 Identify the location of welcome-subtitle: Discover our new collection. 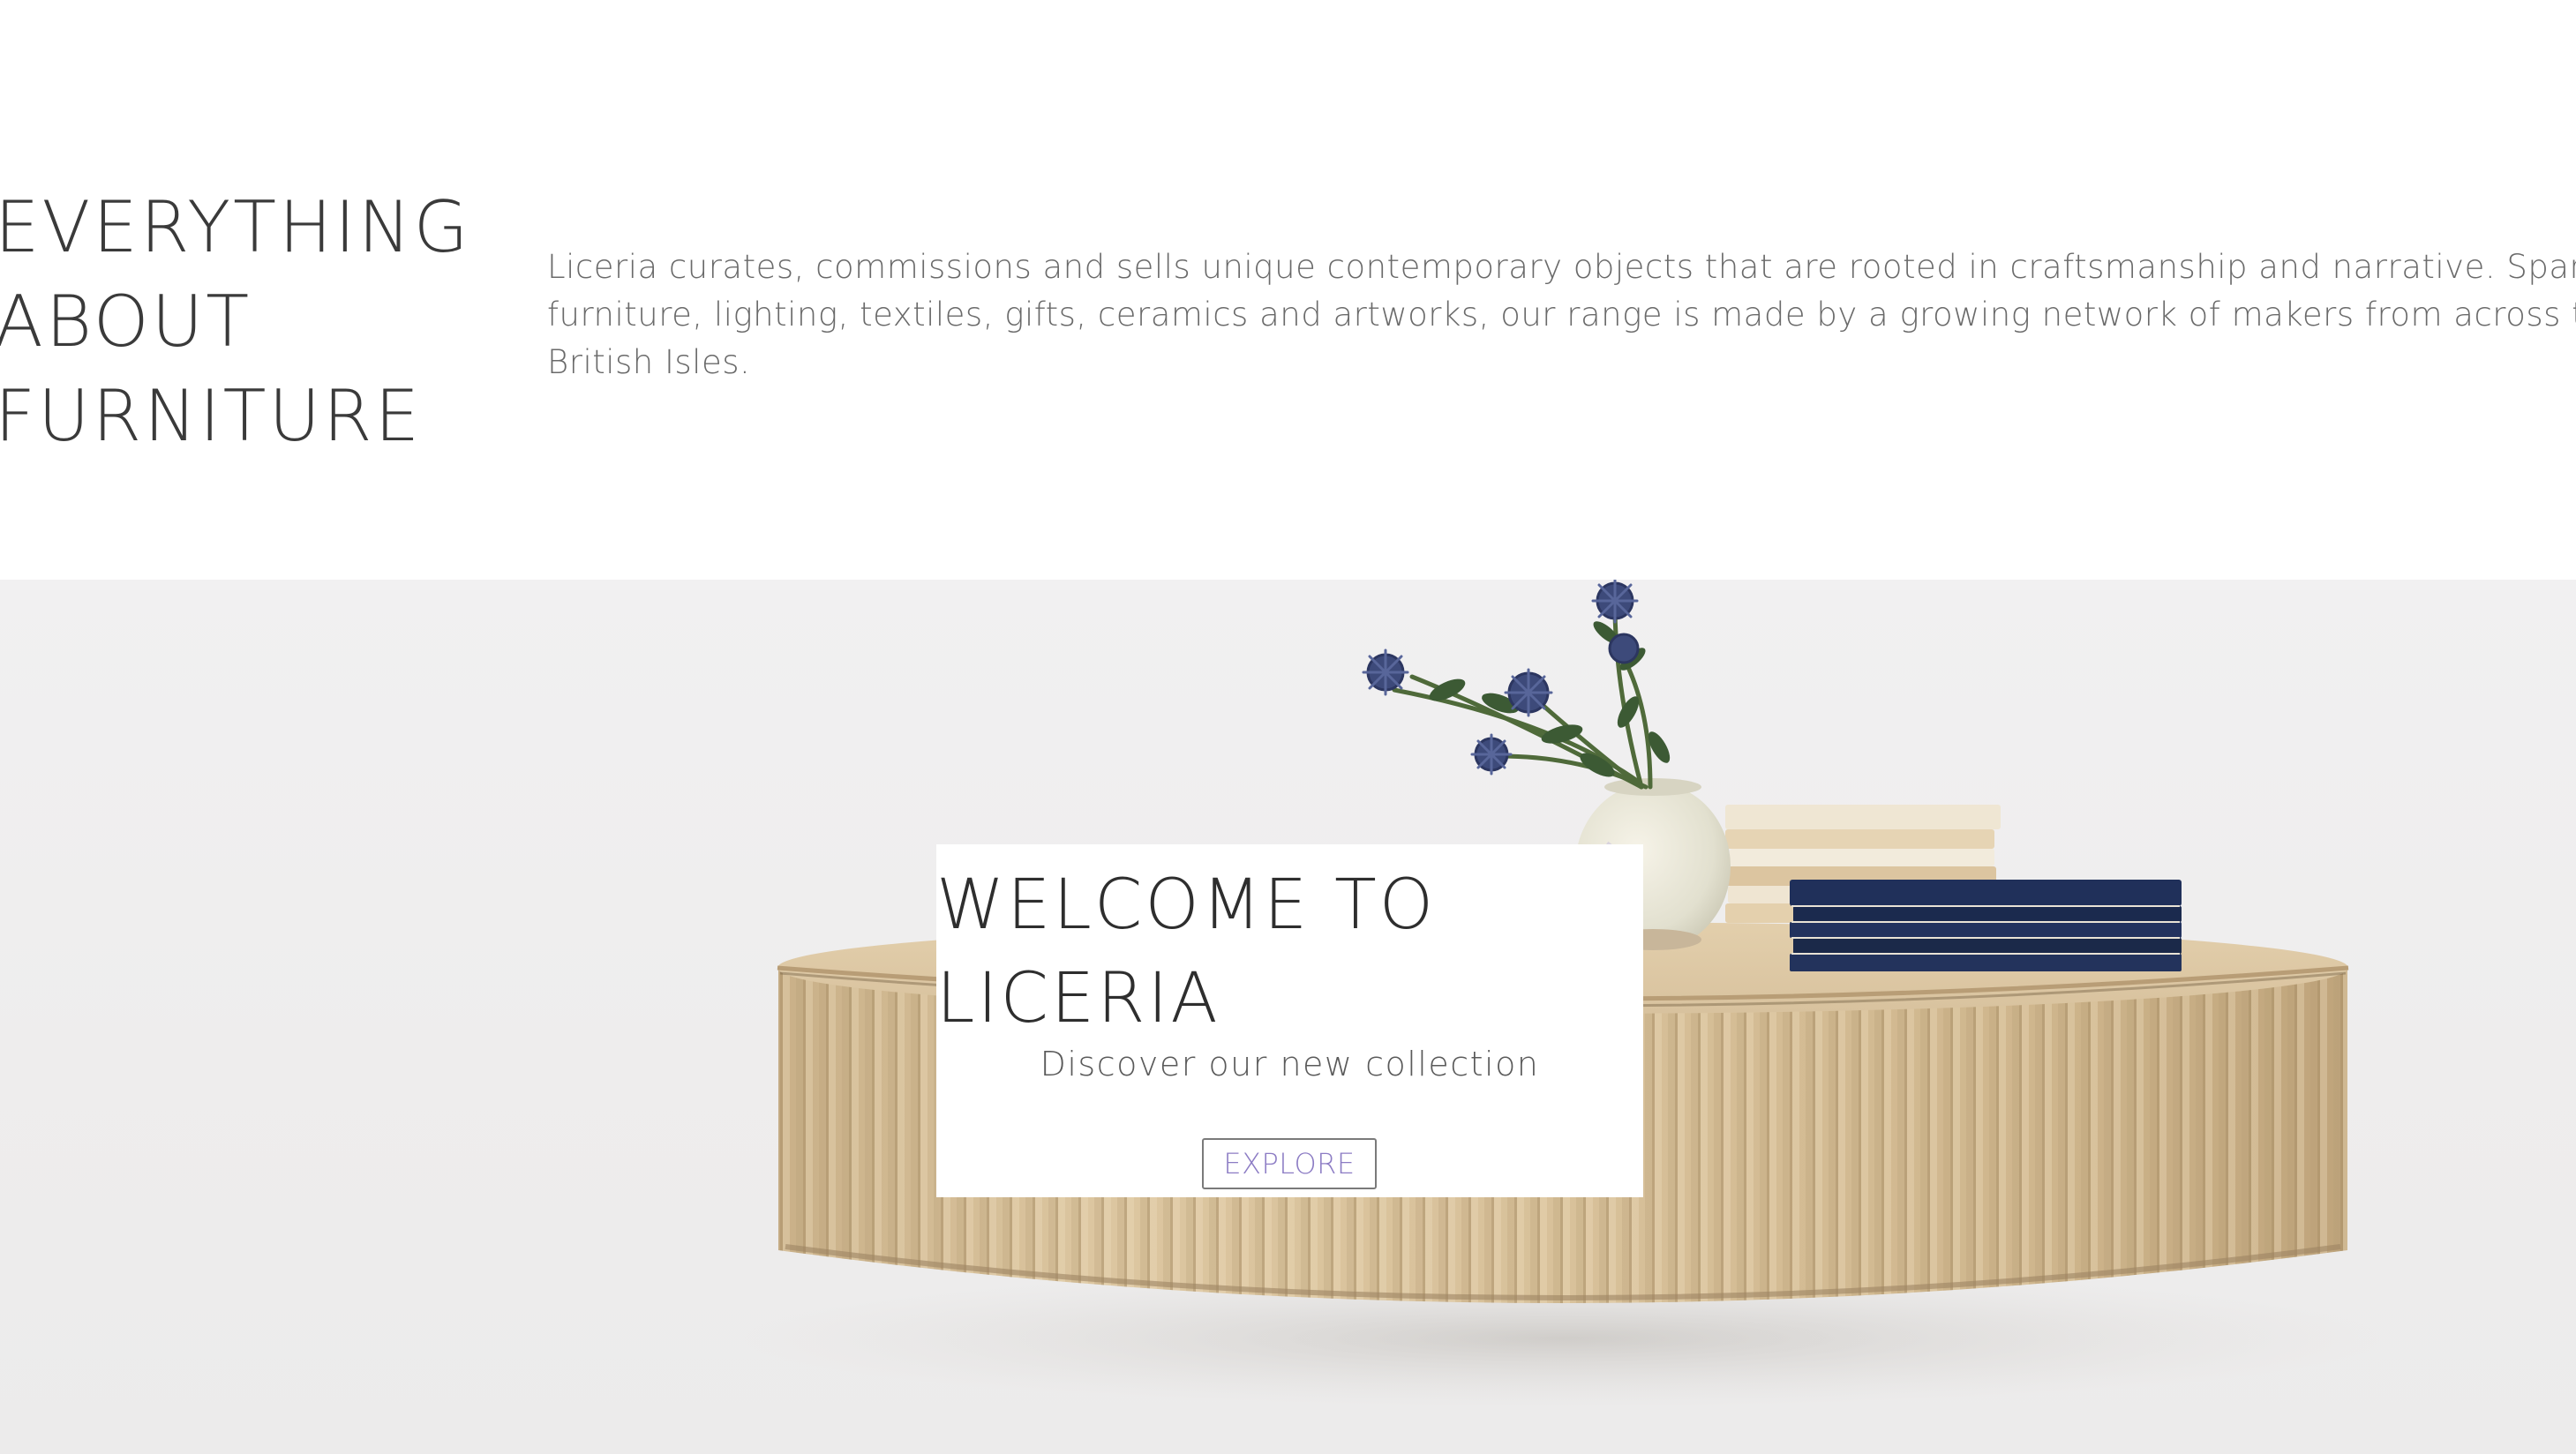
(1290, 1064).